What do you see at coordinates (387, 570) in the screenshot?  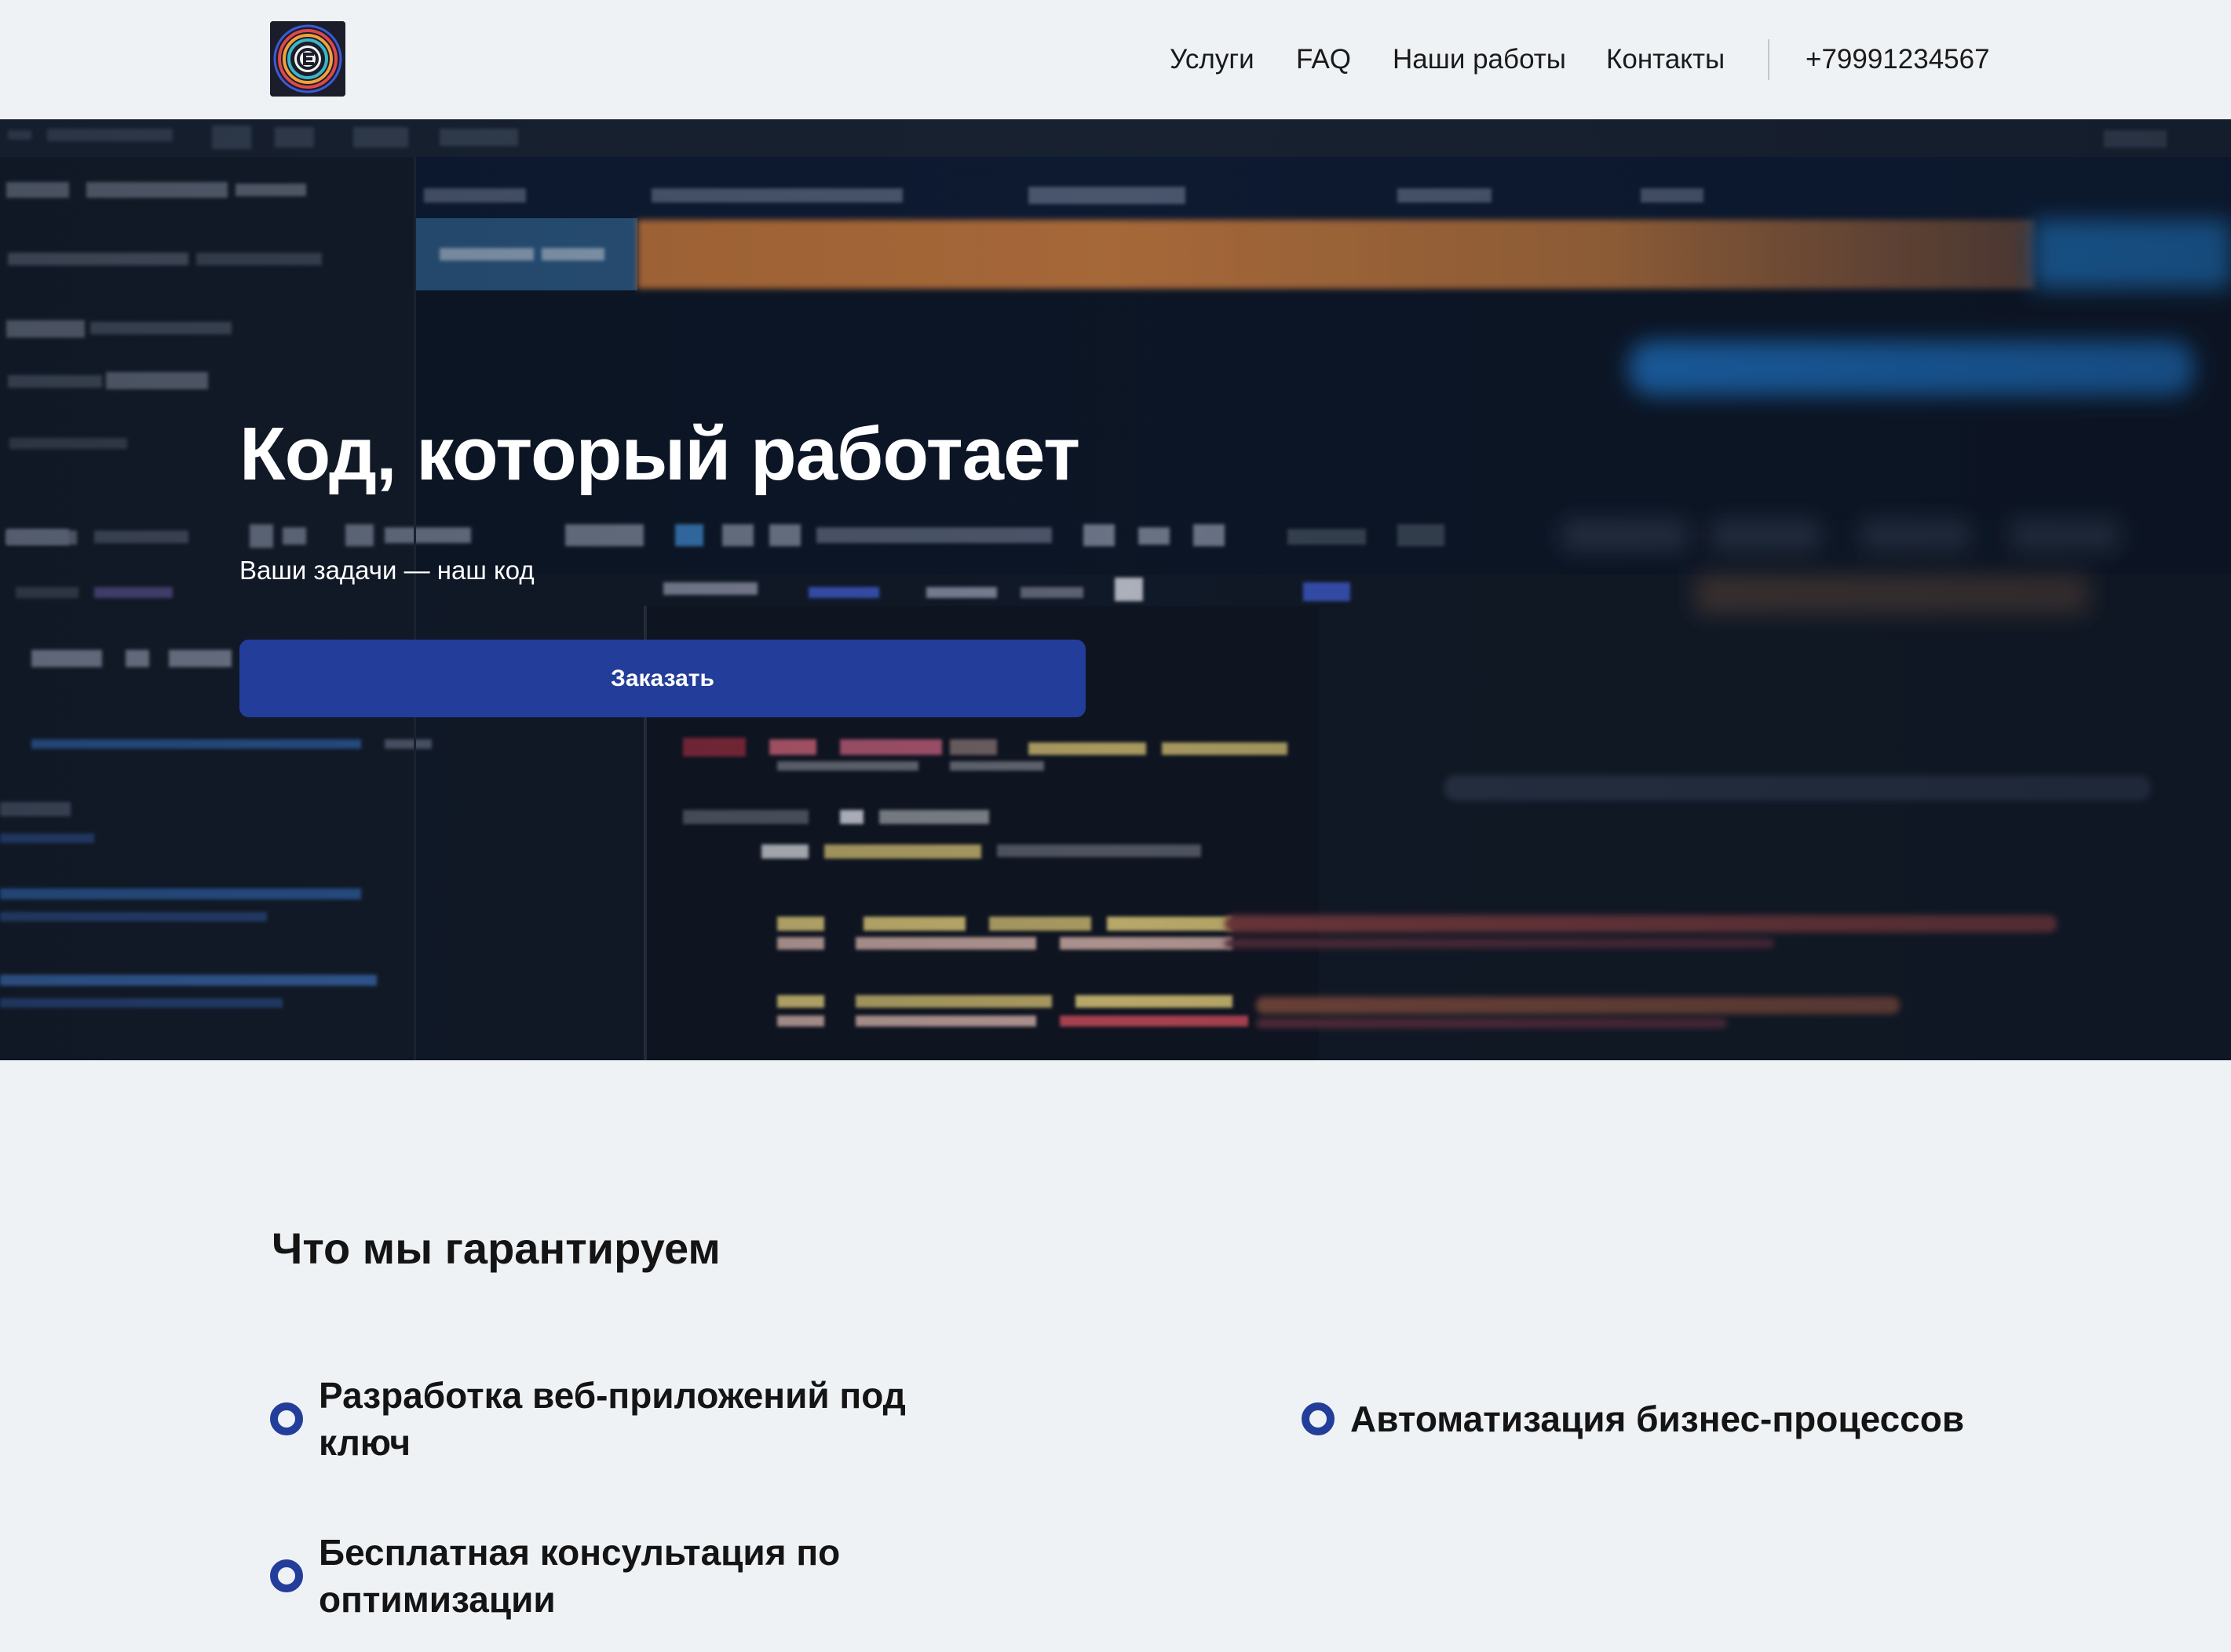 I see `hero-subtitle: Ваши задачи — наш код` at bounding box center [387, 570].